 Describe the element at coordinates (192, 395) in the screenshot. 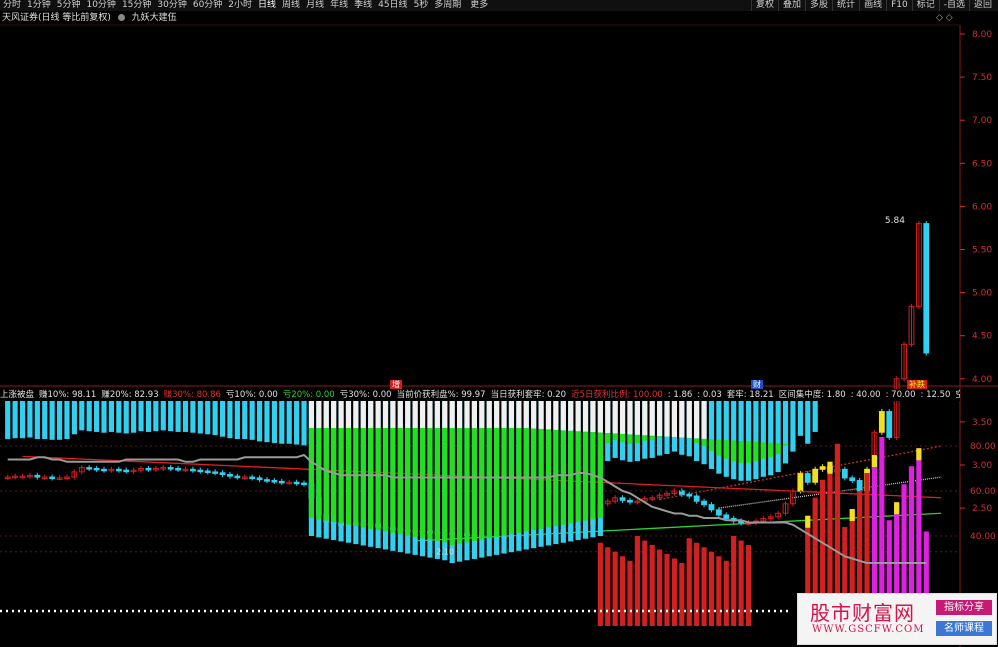

I see `indicator-value-3: 赚30%: 80.86` at that location.